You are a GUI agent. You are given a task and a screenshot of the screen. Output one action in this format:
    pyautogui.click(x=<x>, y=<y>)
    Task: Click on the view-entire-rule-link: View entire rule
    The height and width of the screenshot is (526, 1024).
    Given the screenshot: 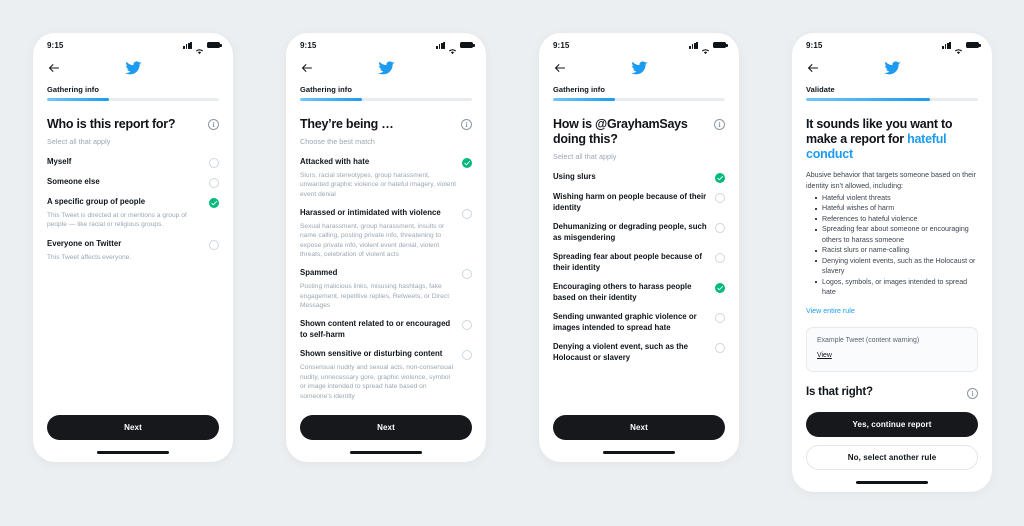 What is the action you would take?
    pyautogui.click(x=830, y=311)
    